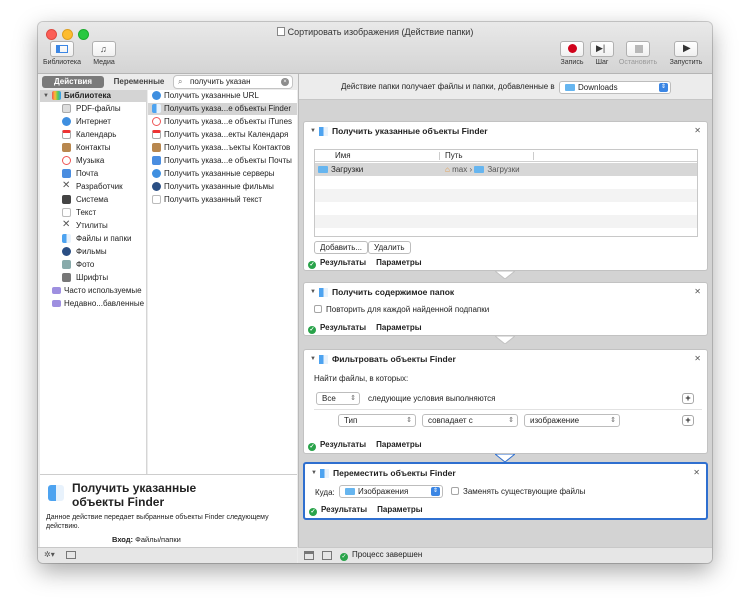  I want to click on run-label: Запустить, so click(686, 62).